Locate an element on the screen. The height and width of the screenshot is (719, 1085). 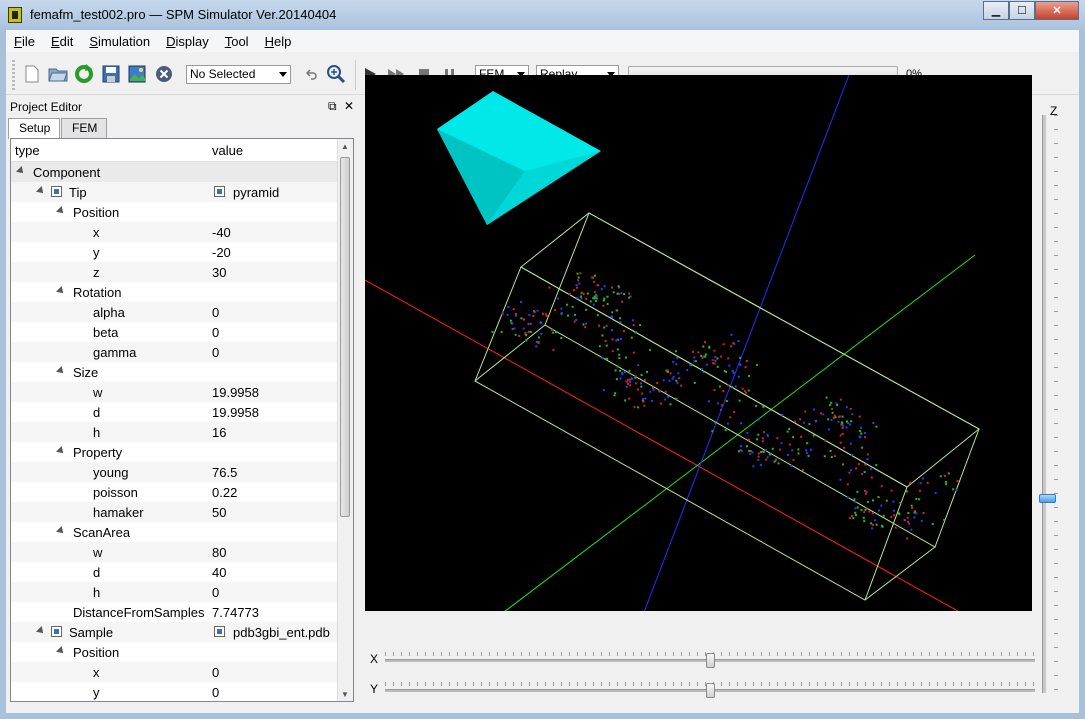
zoom-icon is located at coordinates (336, 74).